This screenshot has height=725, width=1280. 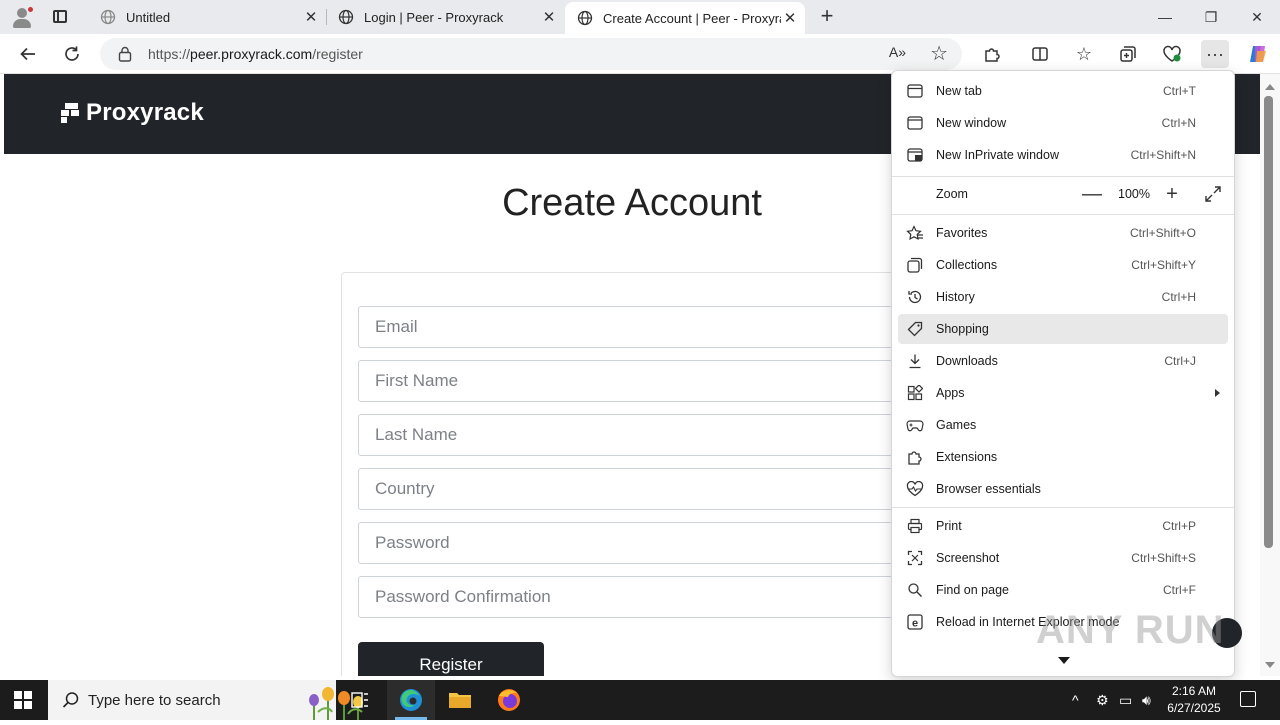 I want to click on new-tab-plus-icon: +, so click(x=827, y=17).